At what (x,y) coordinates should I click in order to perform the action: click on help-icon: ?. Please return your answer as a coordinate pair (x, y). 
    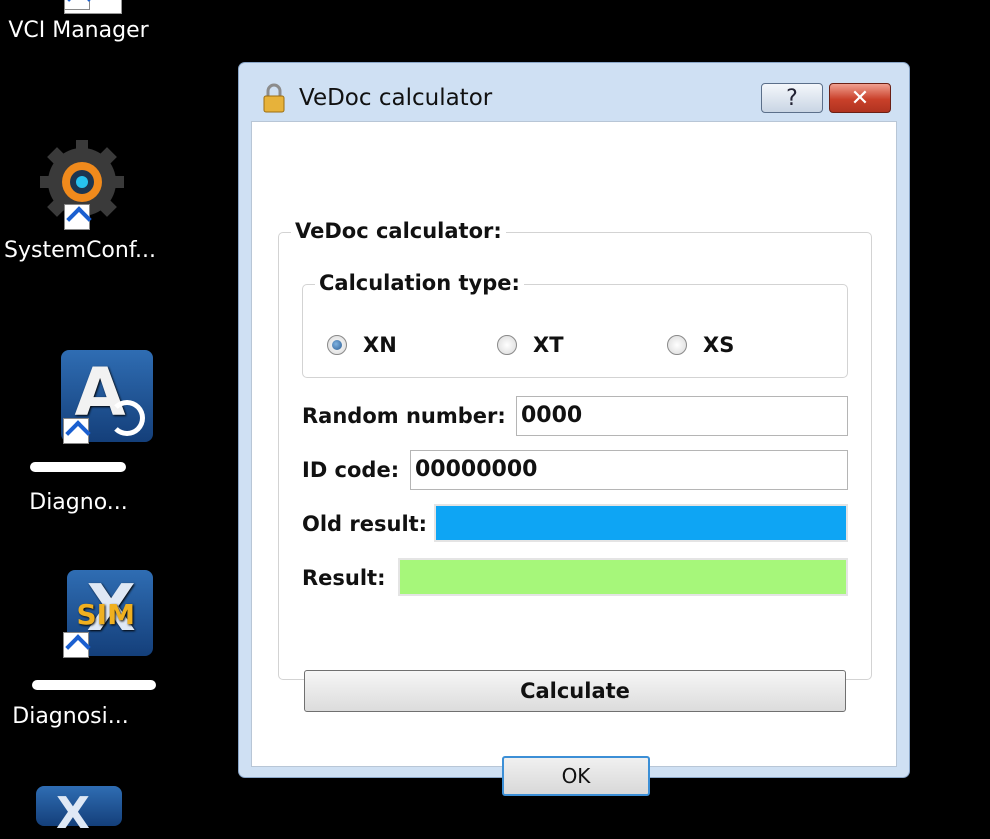
    Looking at the image, I should click on (792, 98).